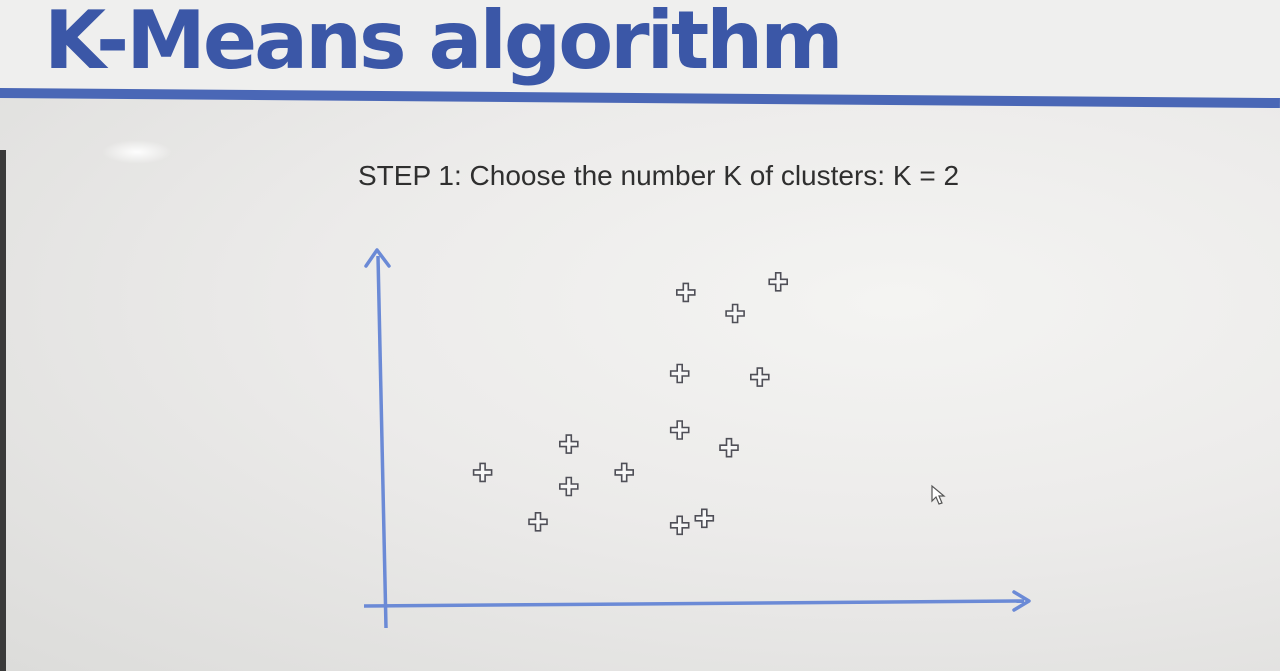 The width and height of the screenshot is (1280, 671). What do you see at coordinates (382, 442) in the screenshot?
I see `y-axis` at bounding box center [382, 442].